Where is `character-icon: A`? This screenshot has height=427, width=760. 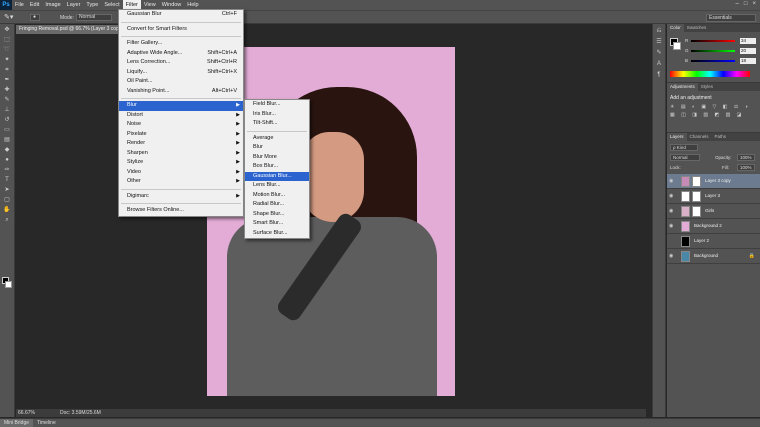 character-icon: A is located at coordinates (659, 64).